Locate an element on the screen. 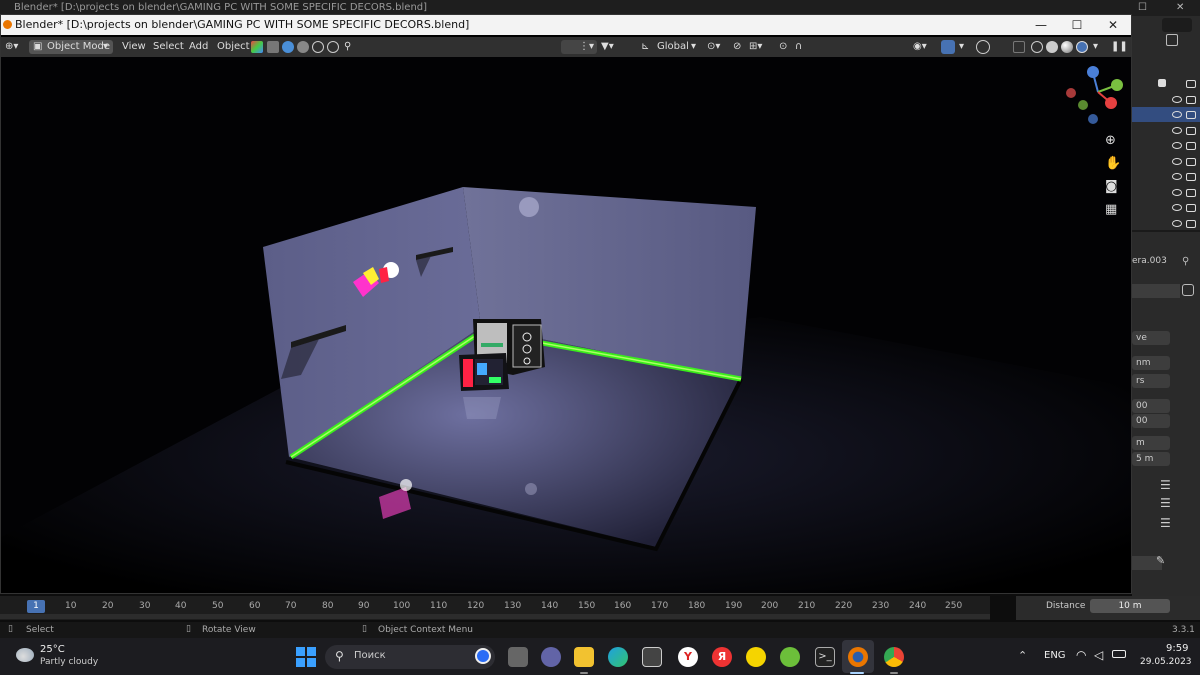 This screenshot has width=1200, height=675. microsoft-store-icon is located at coordinates (652, 657).